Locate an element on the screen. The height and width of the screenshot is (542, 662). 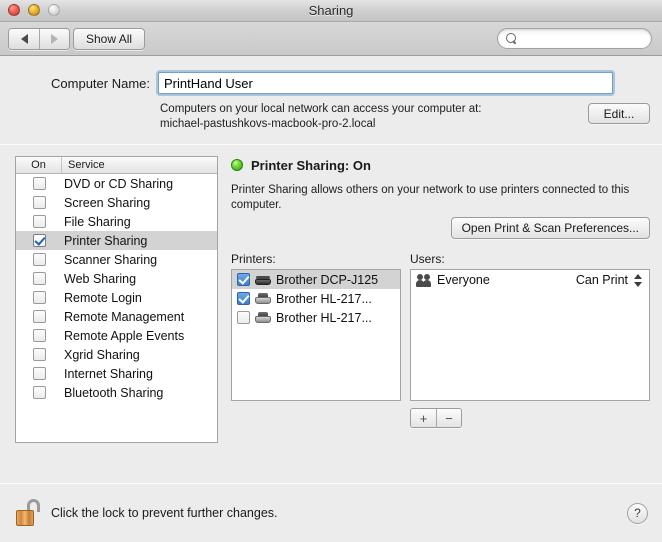
computer-name-field is located at coordinates (385, 83).